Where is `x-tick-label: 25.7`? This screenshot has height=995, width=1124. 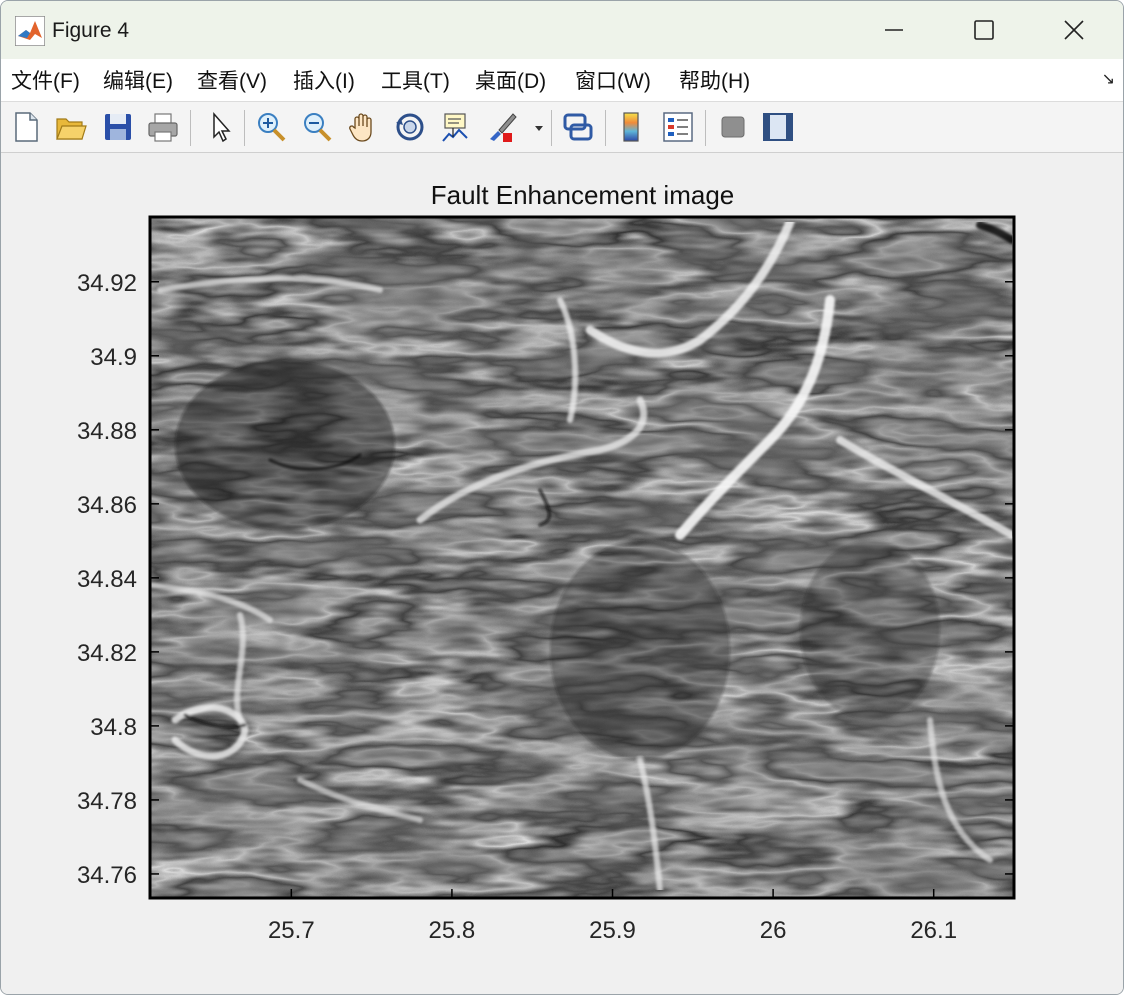
x-tick-label: 25.7 is located at coordinates (291, 930).